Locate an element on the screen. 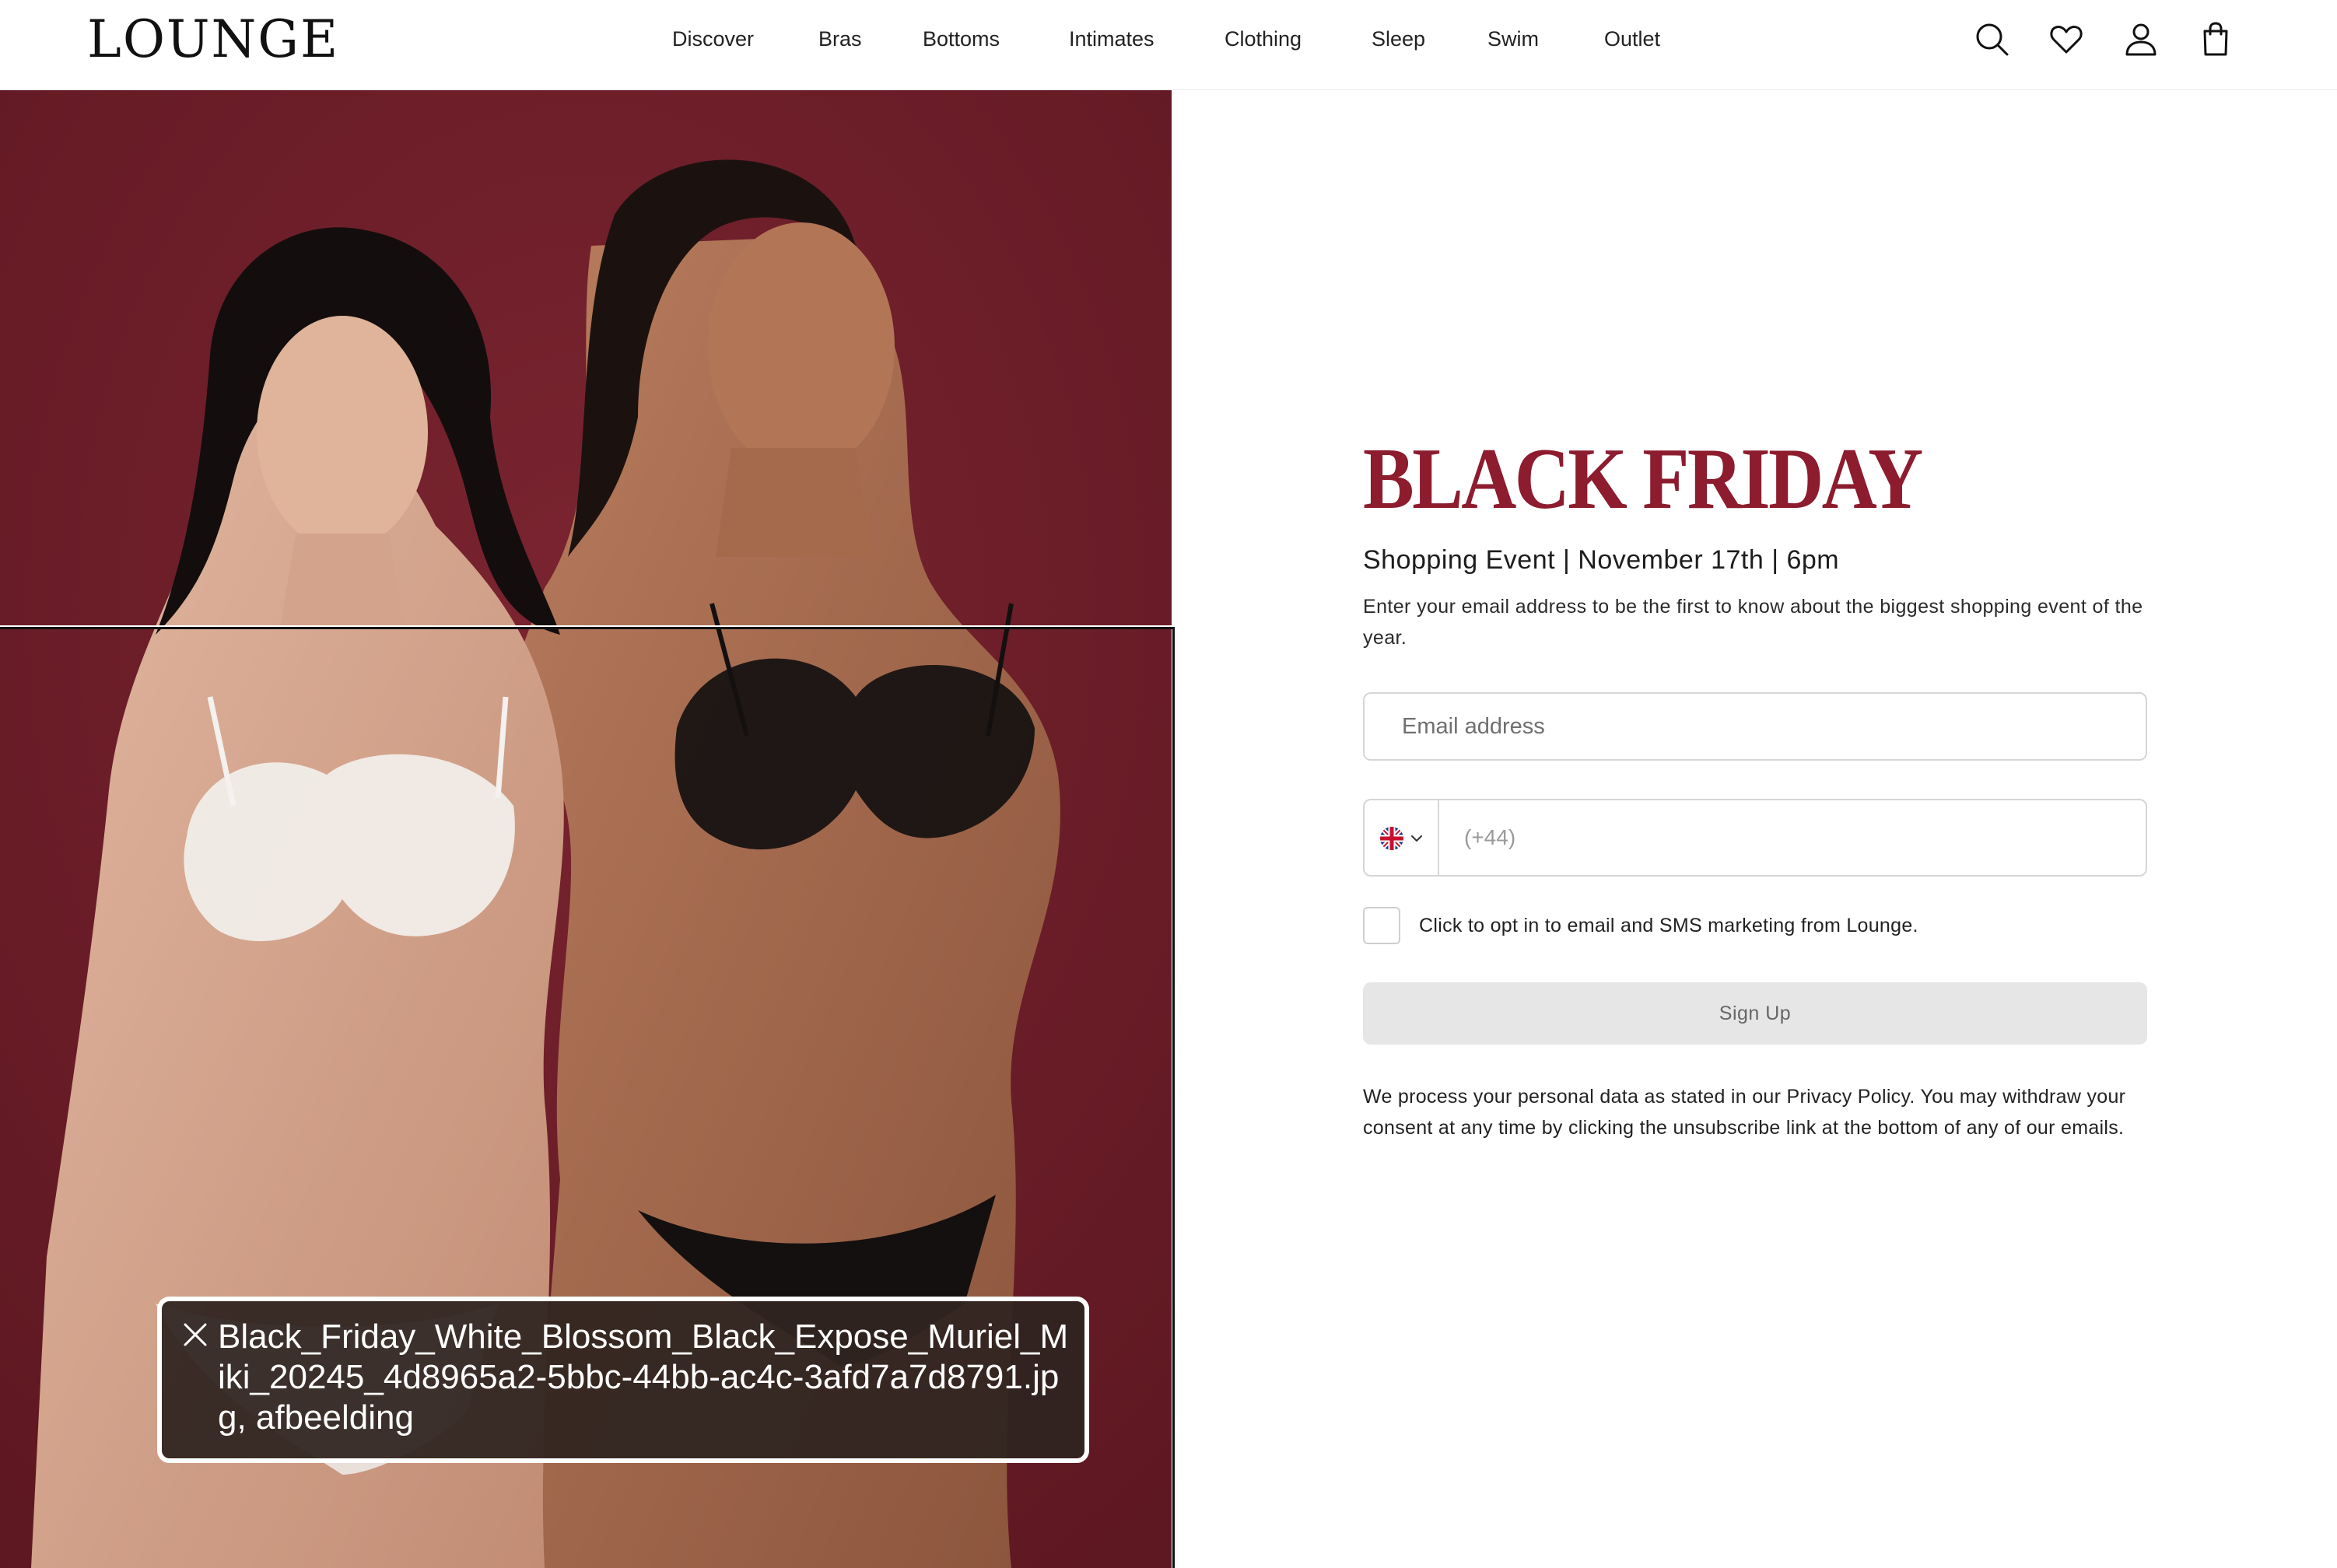  optin-checkbox is located at coordinates (1381, 926).